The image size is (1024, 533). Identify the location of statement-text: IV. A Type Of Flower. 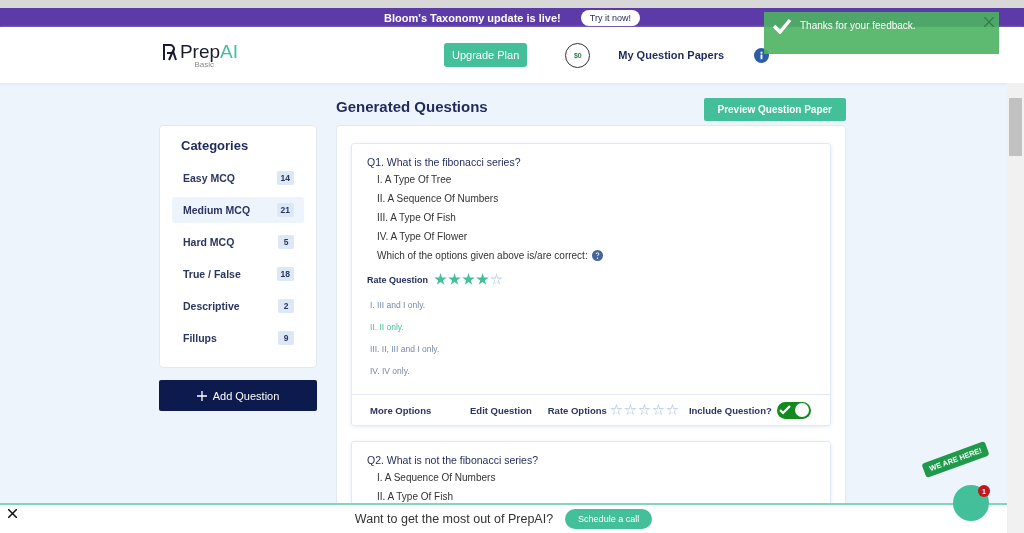
(423, 236).